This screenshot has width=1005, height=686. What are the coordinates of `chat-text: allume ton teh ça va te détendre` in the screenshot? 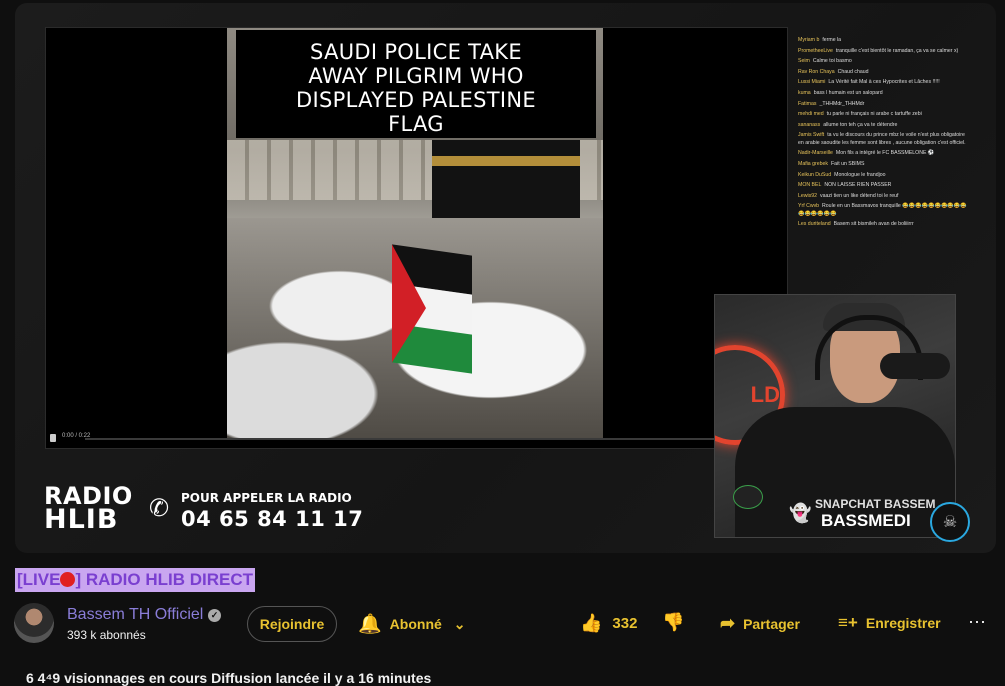 It's located at (860, 124).